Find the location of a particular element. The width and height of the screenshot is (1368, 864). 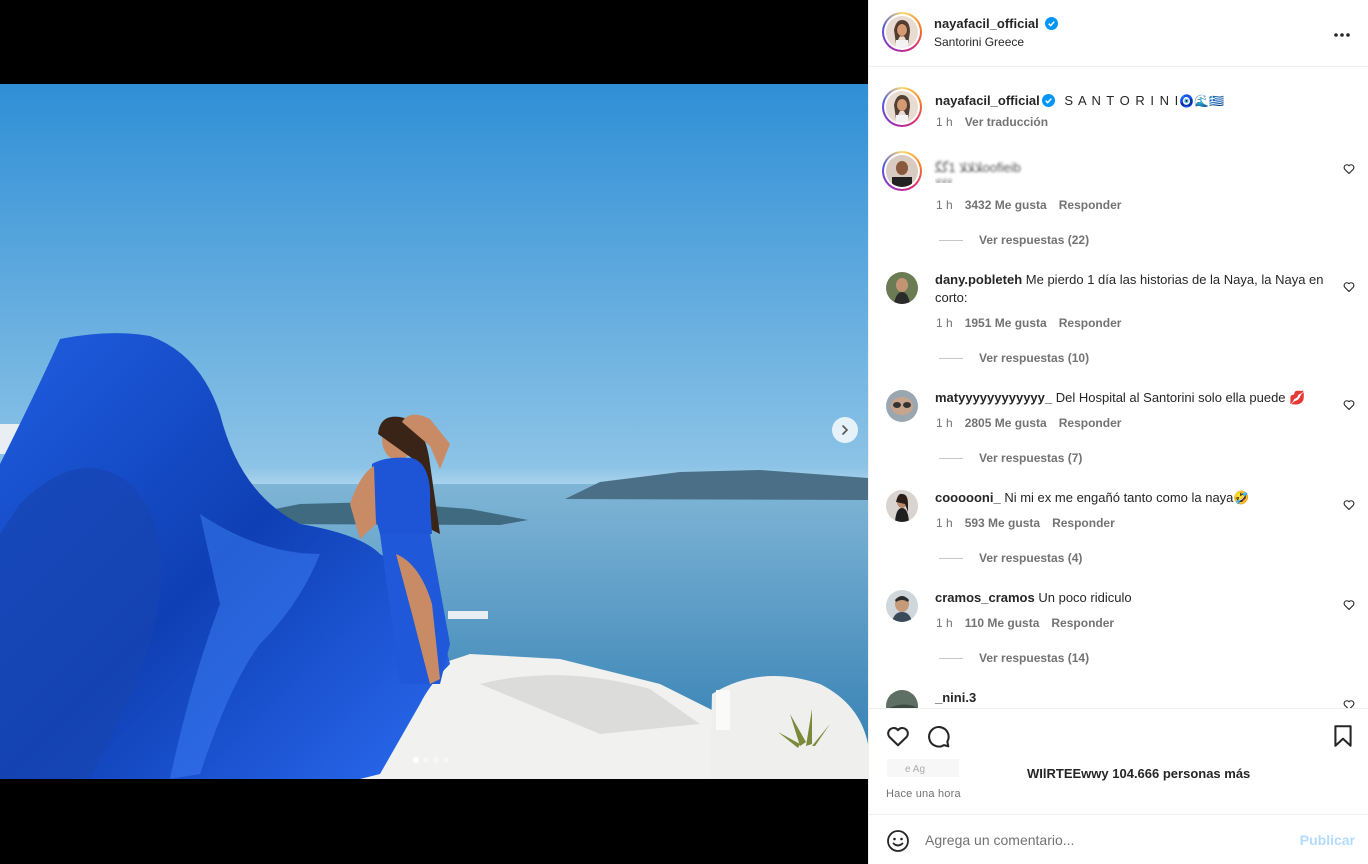

more-options-icon is located at coordinates (1342, 35).